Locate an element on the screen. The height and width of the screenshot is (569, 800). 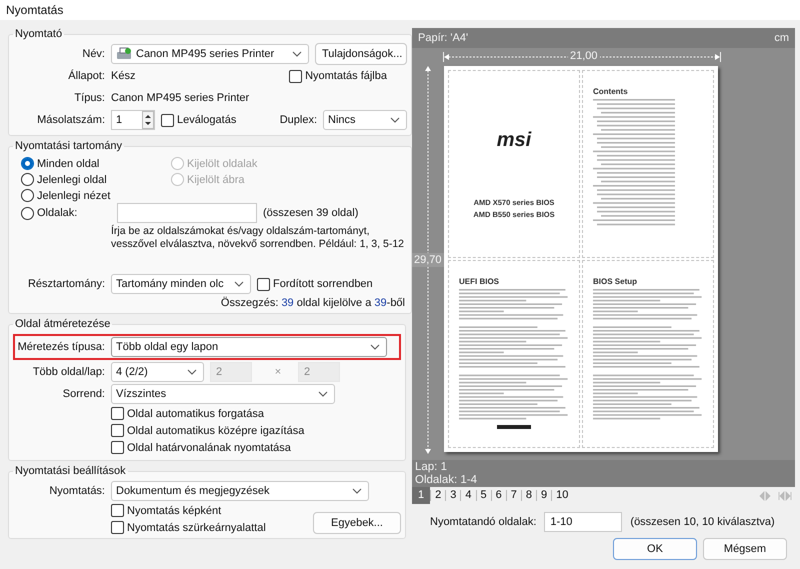
dialog-button: OK is located at coordinates (655, 549).